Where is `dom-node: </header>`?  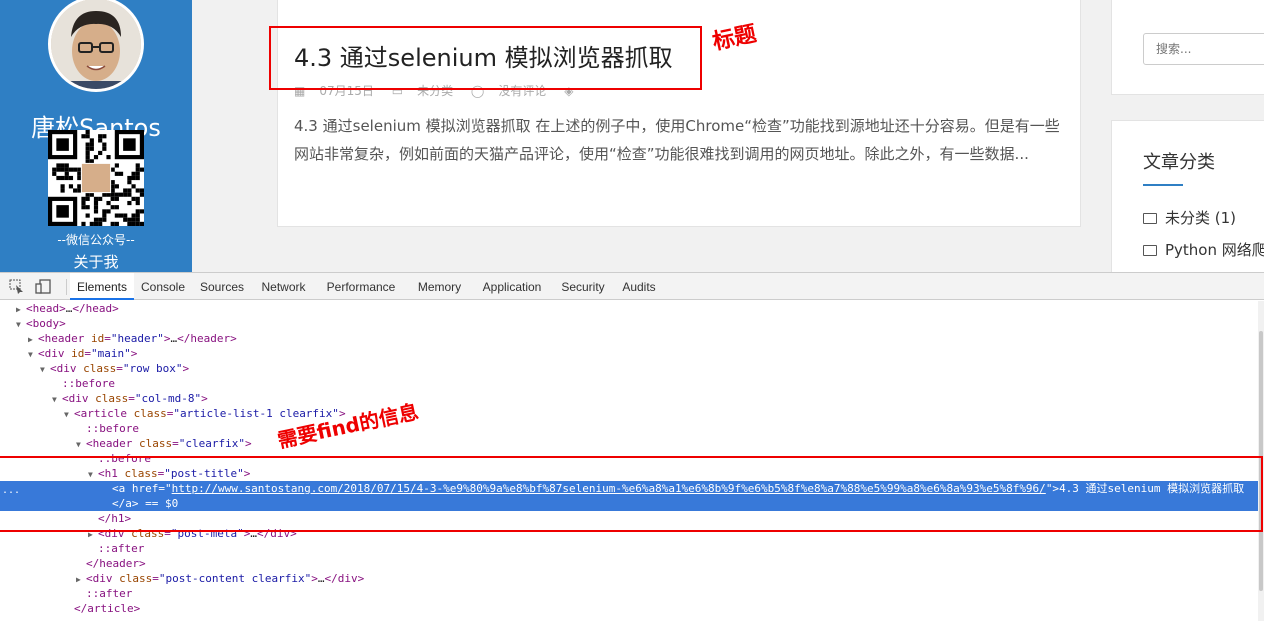 dom-node: </header> is located at coordinates (629, 563).